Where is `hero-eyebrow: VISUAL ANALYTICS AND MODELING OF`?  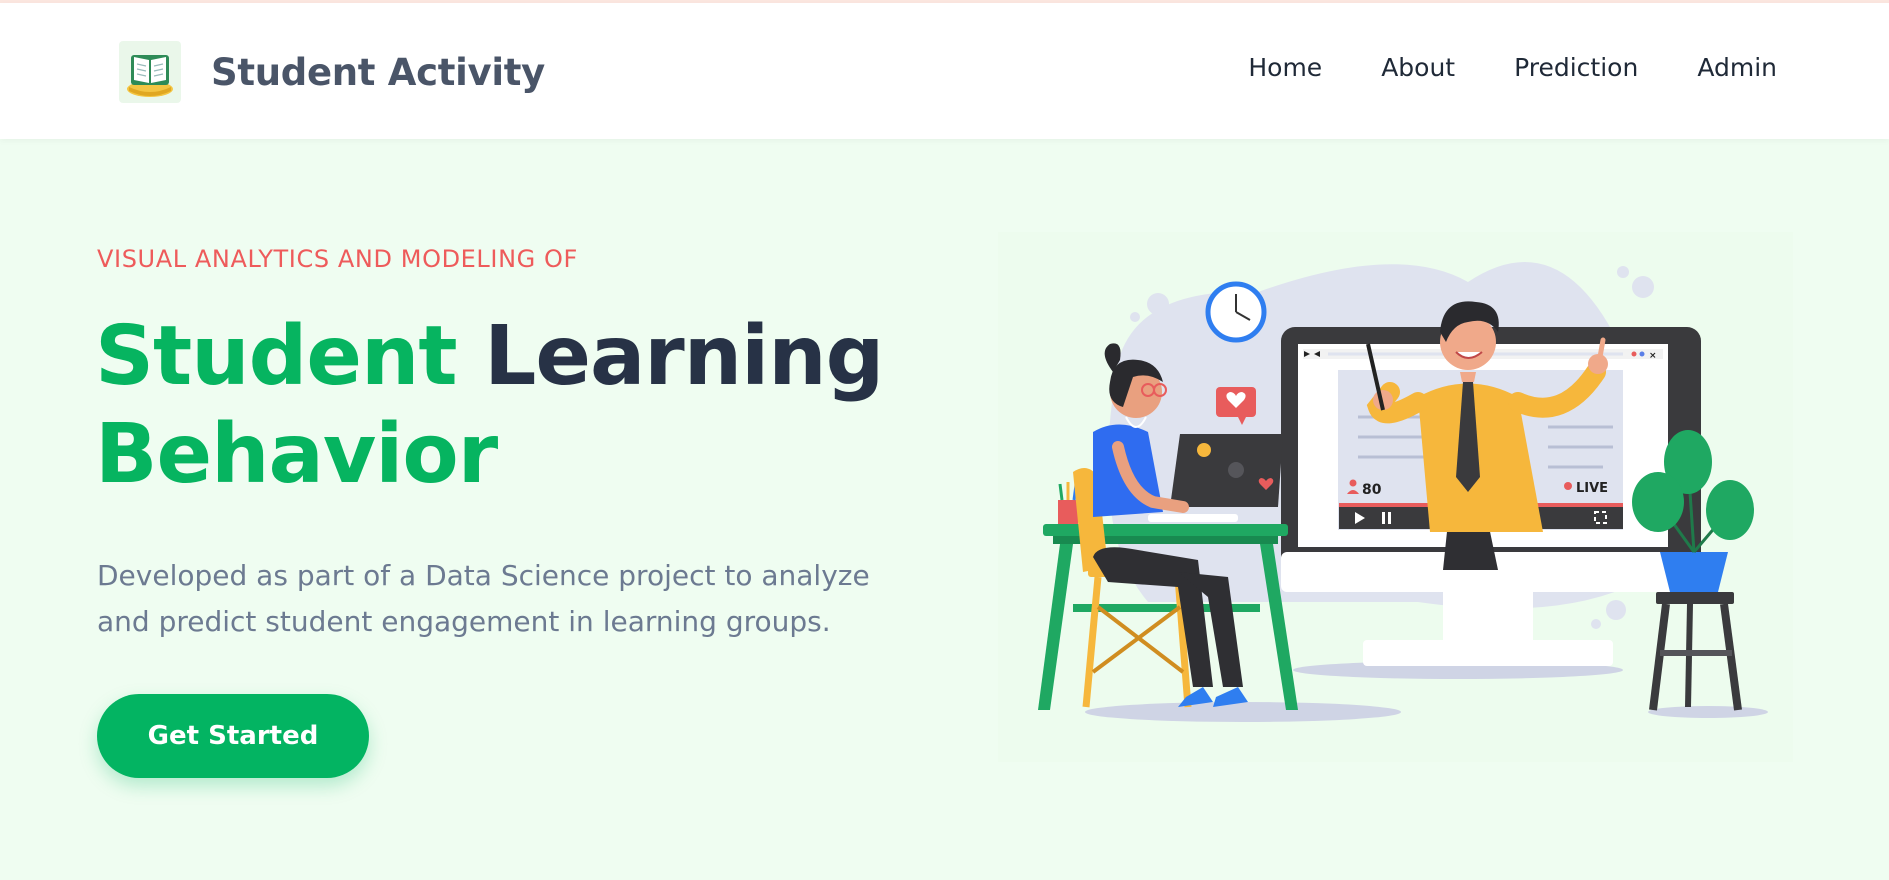
hero-eyebrow: VISUAL ANALYTICS AND MODELING OF is located at coordinates (337, 259).